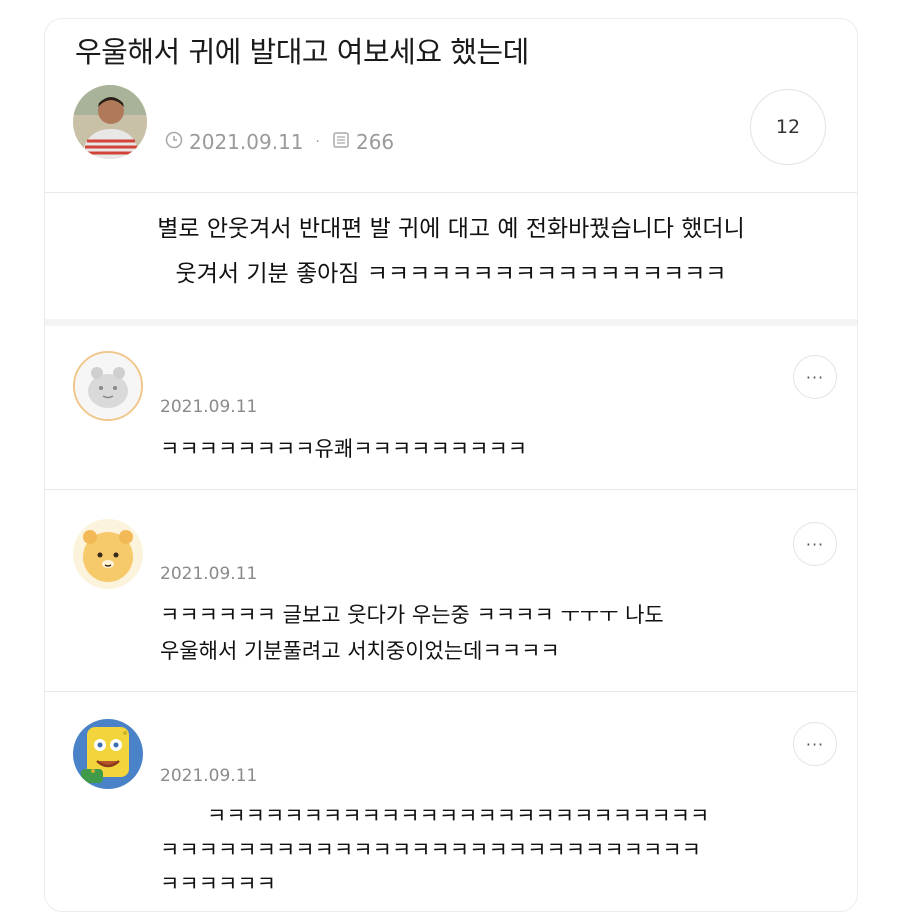 The image size is (900, 922). Describe the element at coordinates (451, 322) in the screenshot. I see `section-divider` at that location.